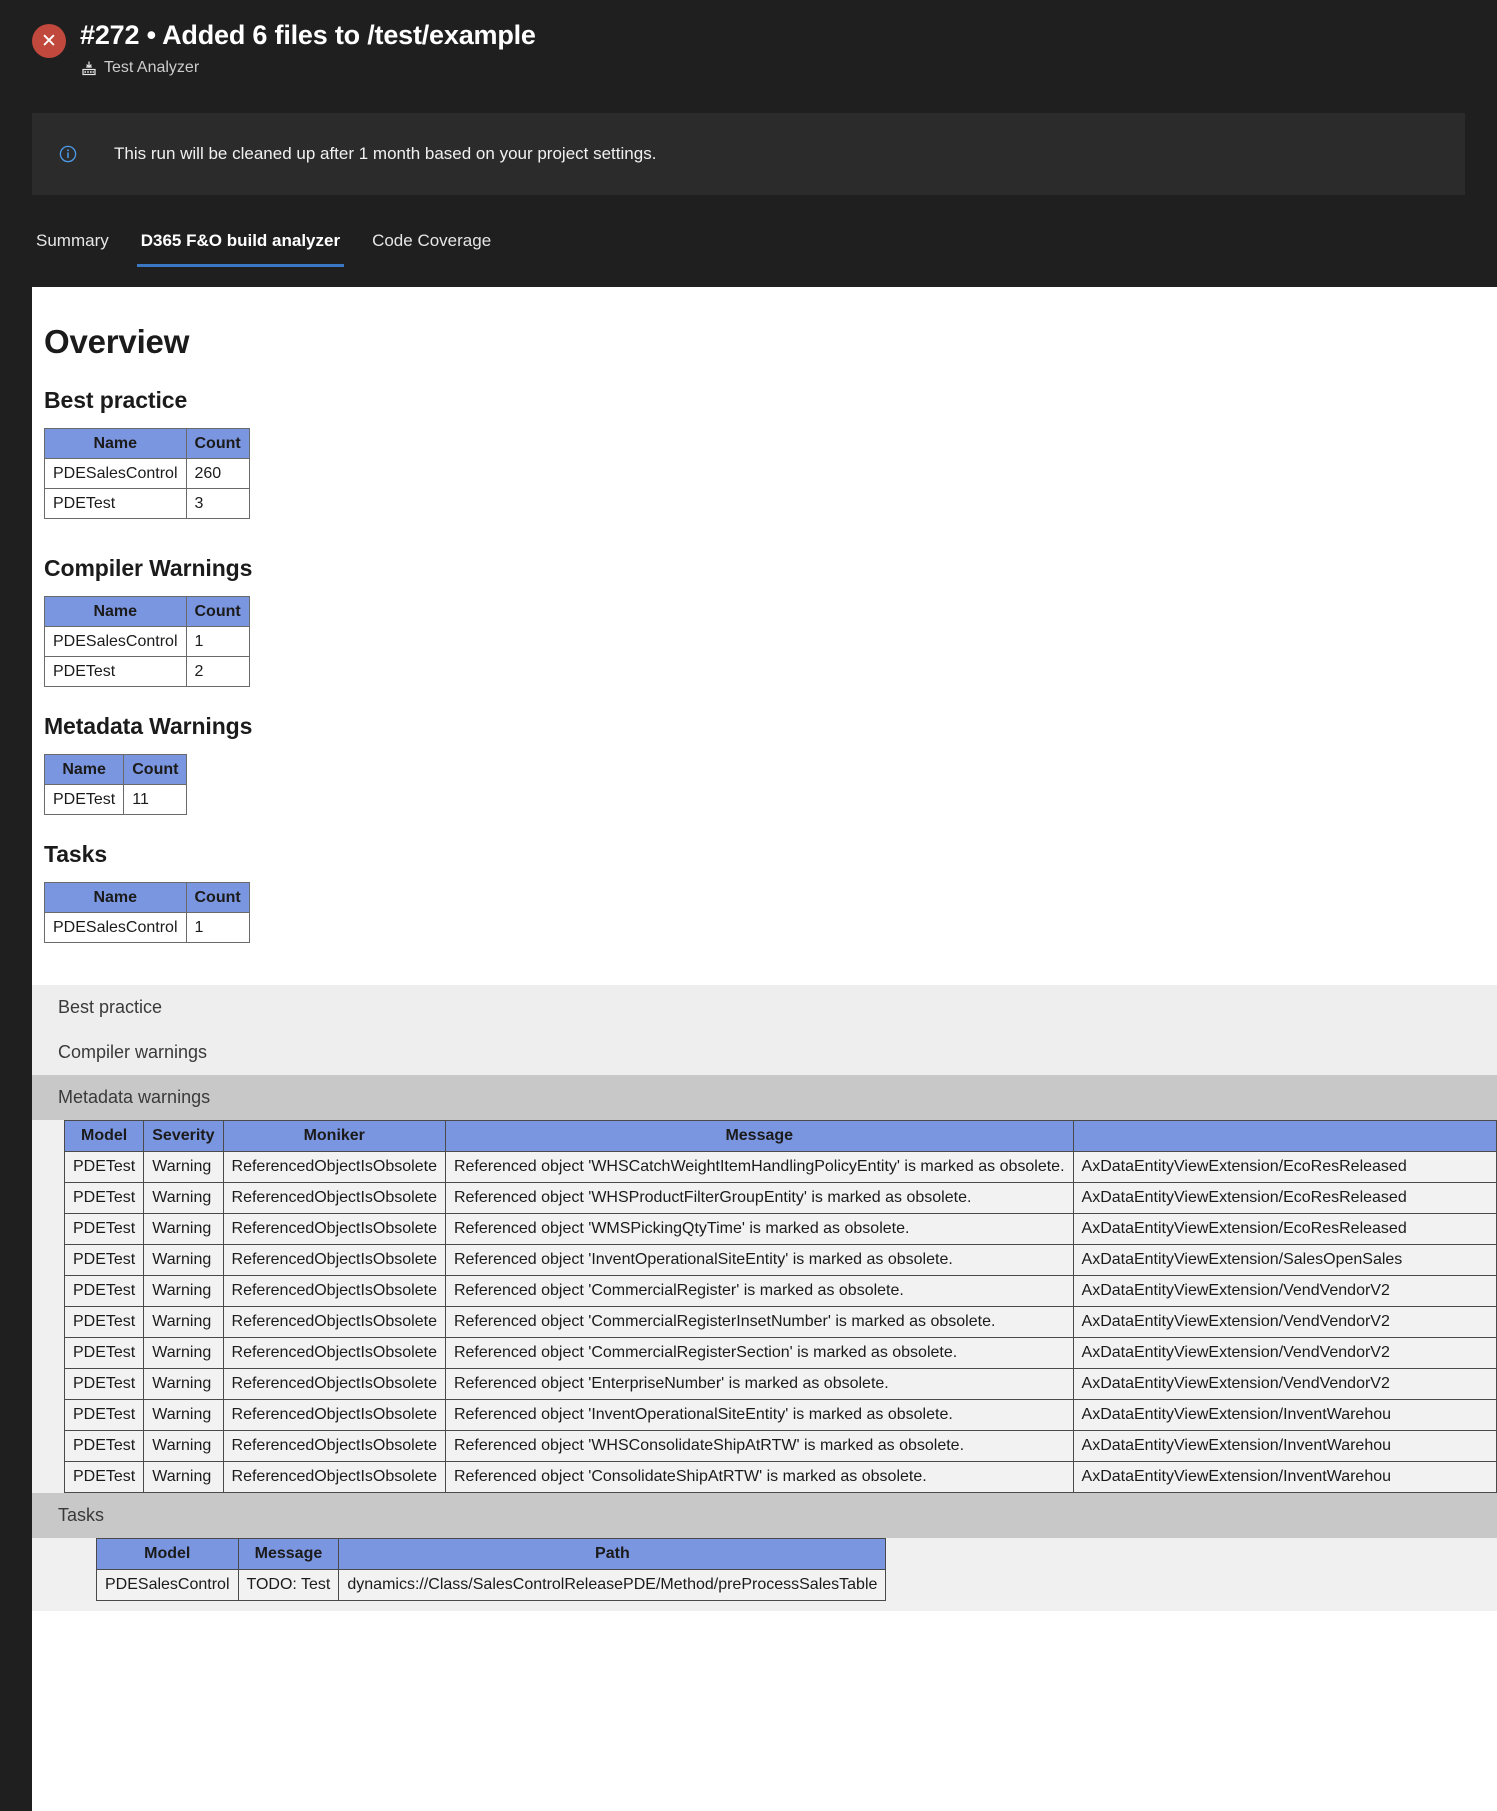  What do you see at coordinates (764, 1097) in the screenshot?
I see `accordion-header-metadata-warnings: Metadata warnings` at bounding box center [764, 1097].